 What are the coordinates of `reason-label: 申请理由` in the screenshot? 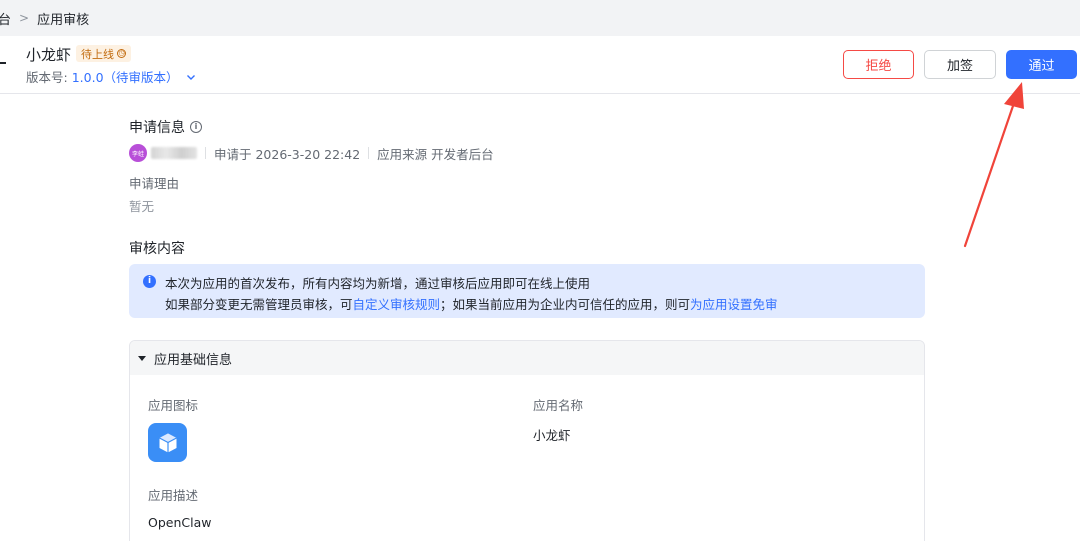 It's located at (154, 183).